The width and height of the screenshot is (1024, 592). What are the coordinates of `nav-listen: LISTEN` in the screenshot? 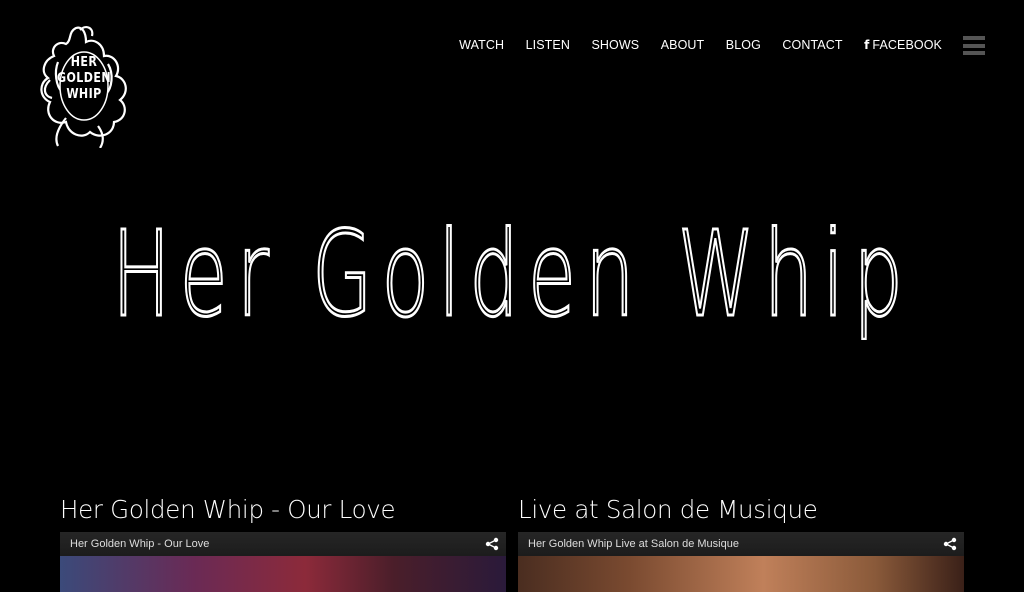 It's located at (548, 45).